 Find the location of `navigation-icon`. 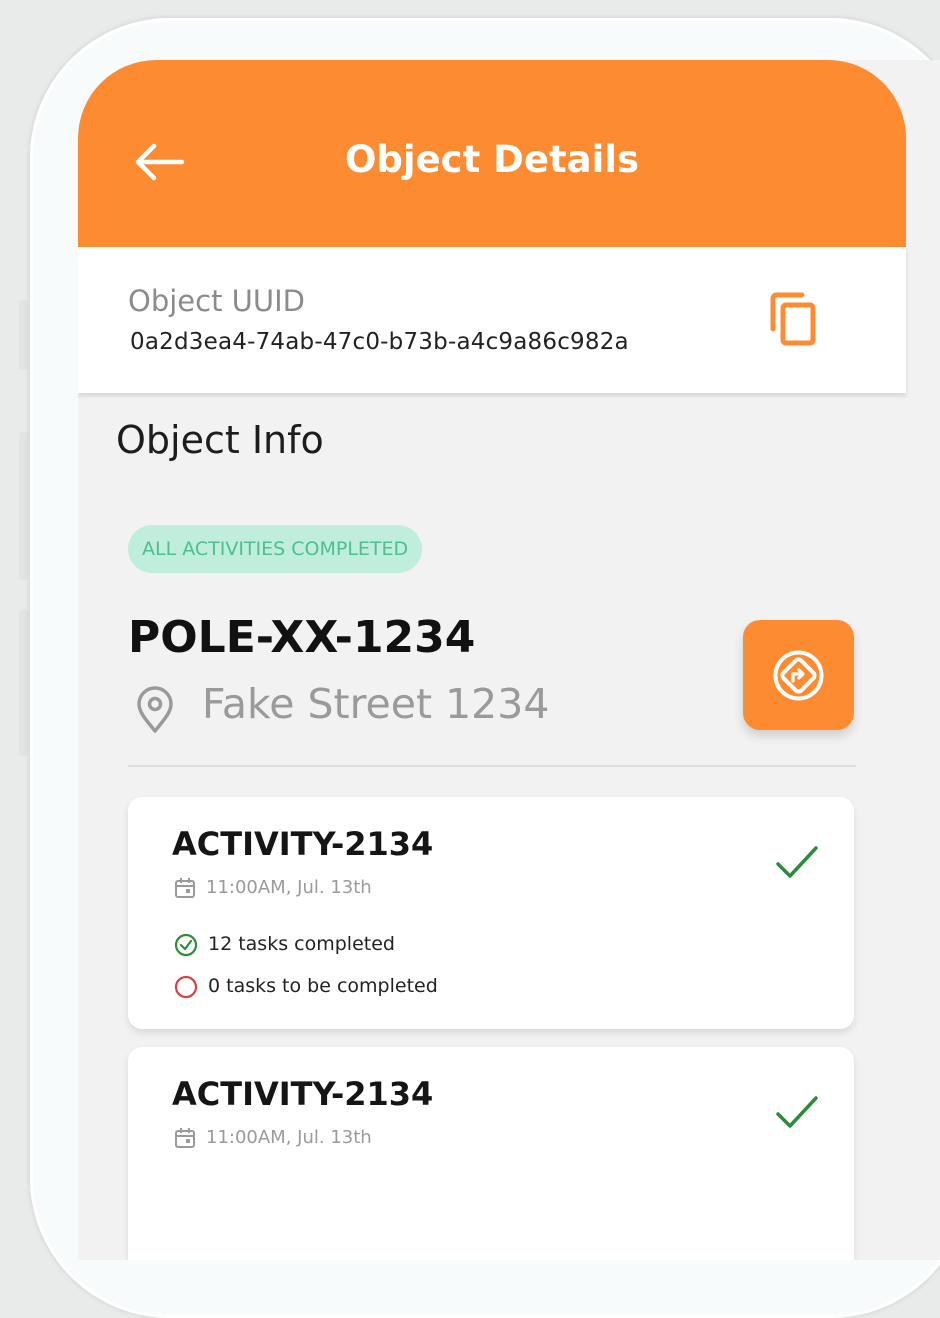

navigation-icon is located at coordinates (798, 675).